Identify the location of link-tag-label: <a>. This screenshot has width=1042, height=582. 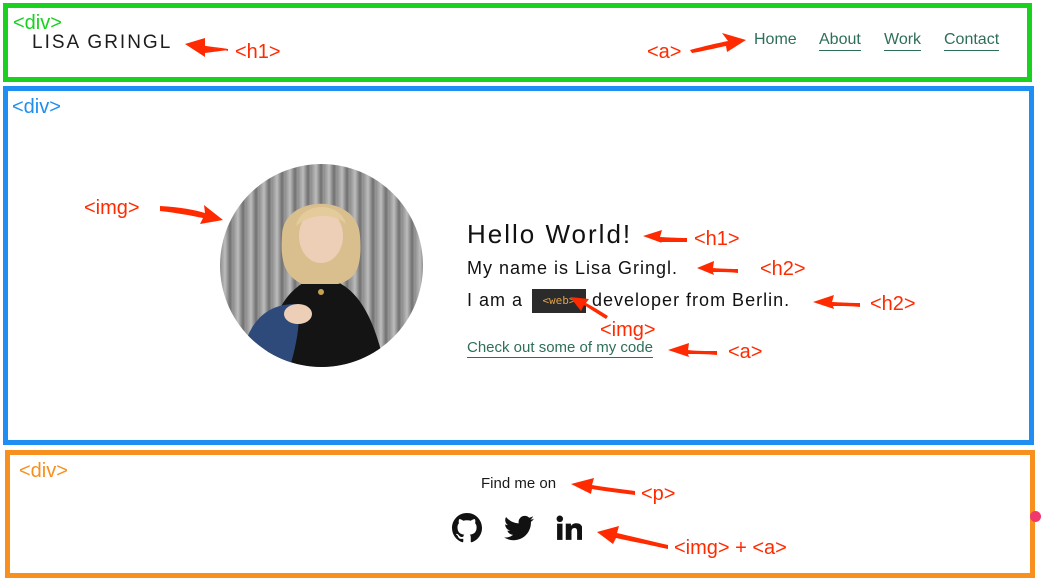
(745, 352).